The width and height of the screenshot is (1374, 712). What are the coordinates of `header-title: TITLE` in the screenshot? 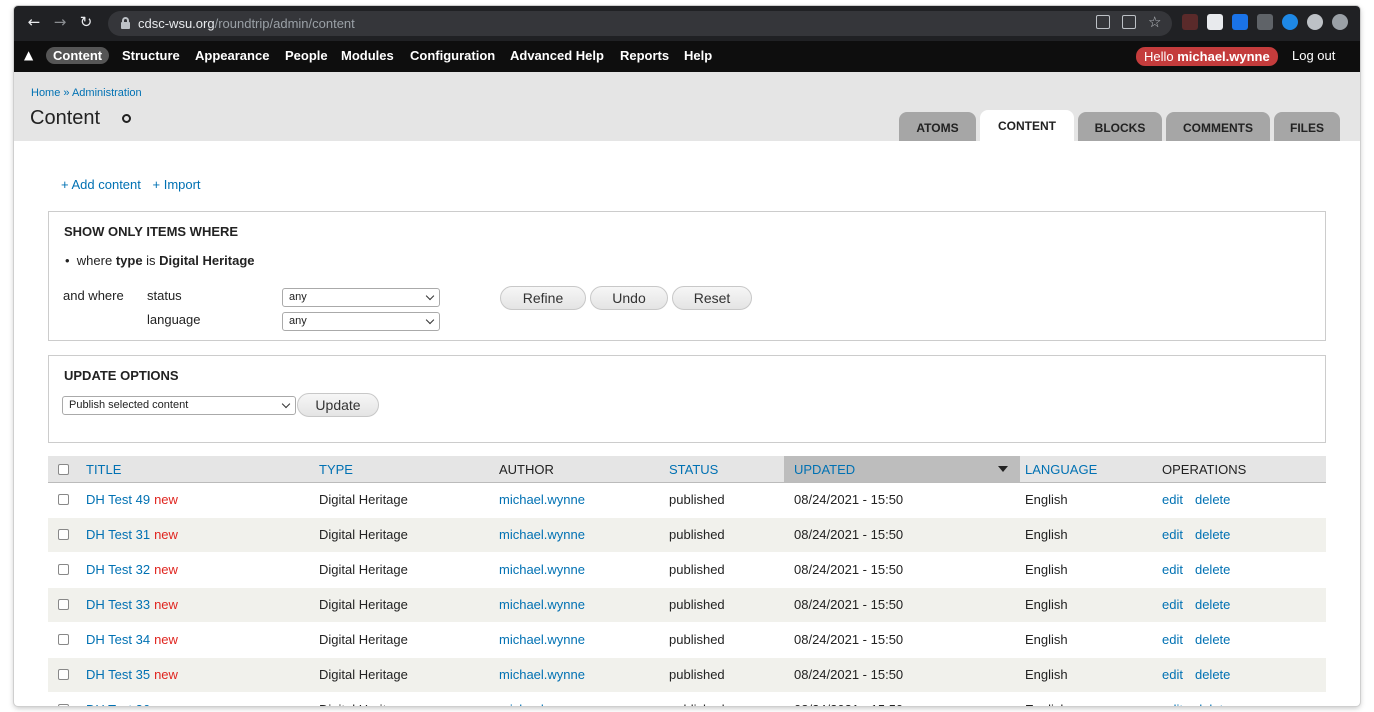 It's located at (103, 469).